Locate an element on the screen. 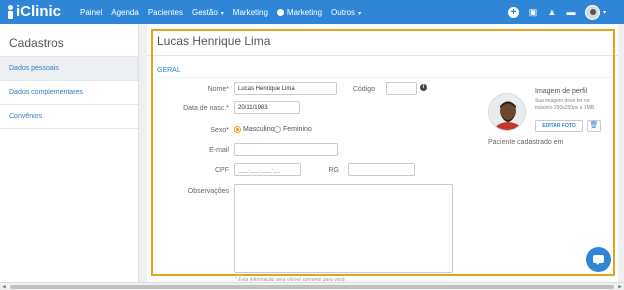  chat-bubble-icon is located at coordinates (598, 260).